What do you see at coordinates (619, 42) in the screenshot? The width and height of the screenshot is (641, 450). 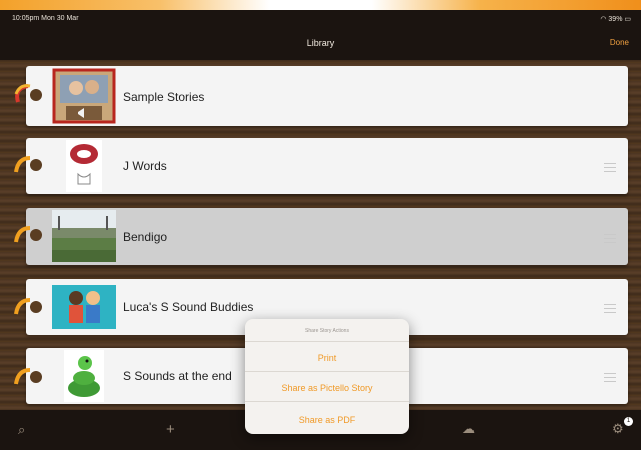 I see `done-button: Done` at bounding box center [619, 42].